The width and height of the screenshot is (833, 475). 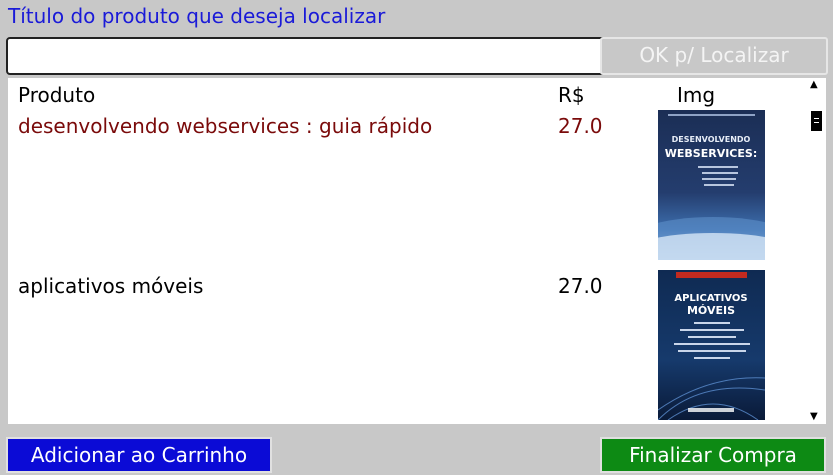 I want to click on cover-title-line2: MÓVEIS, so click(x=711, y=310).